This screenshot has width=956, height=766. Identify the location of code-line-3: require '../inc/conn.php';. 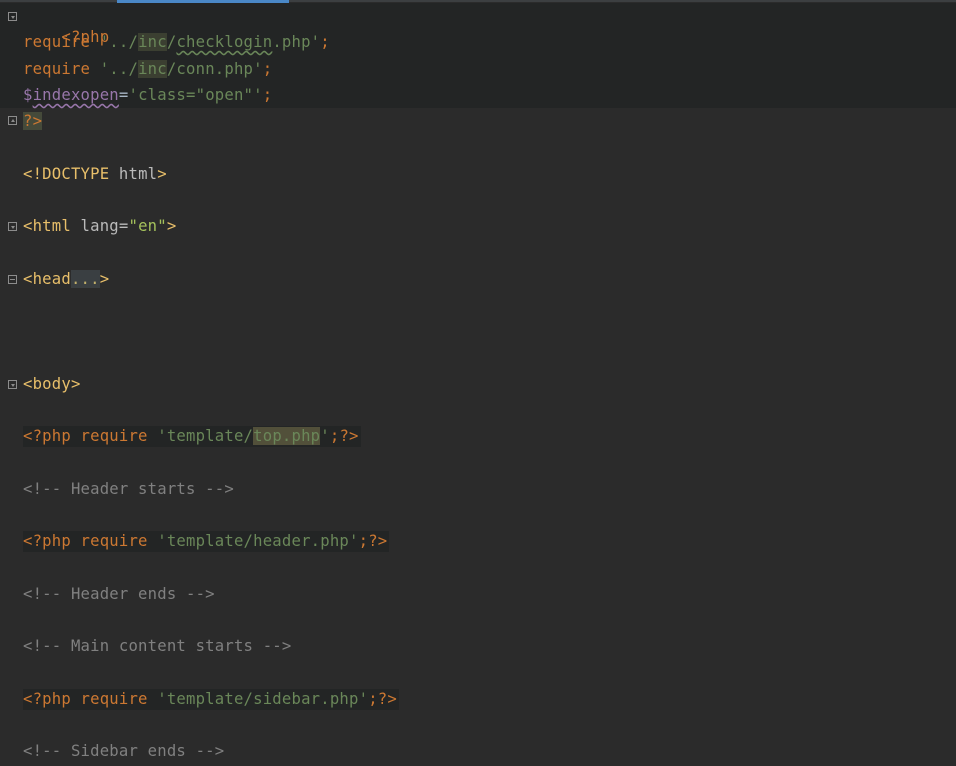
(147, 69).